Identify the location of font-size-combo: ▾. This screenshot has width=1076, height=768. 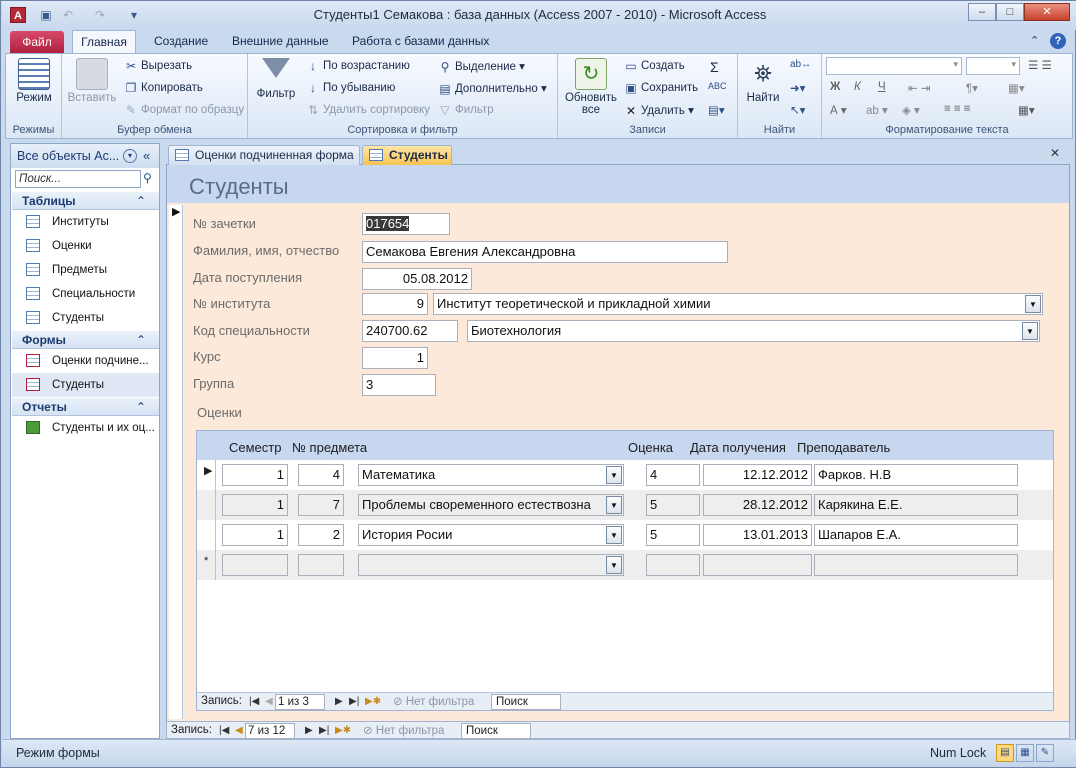
(993, 66).